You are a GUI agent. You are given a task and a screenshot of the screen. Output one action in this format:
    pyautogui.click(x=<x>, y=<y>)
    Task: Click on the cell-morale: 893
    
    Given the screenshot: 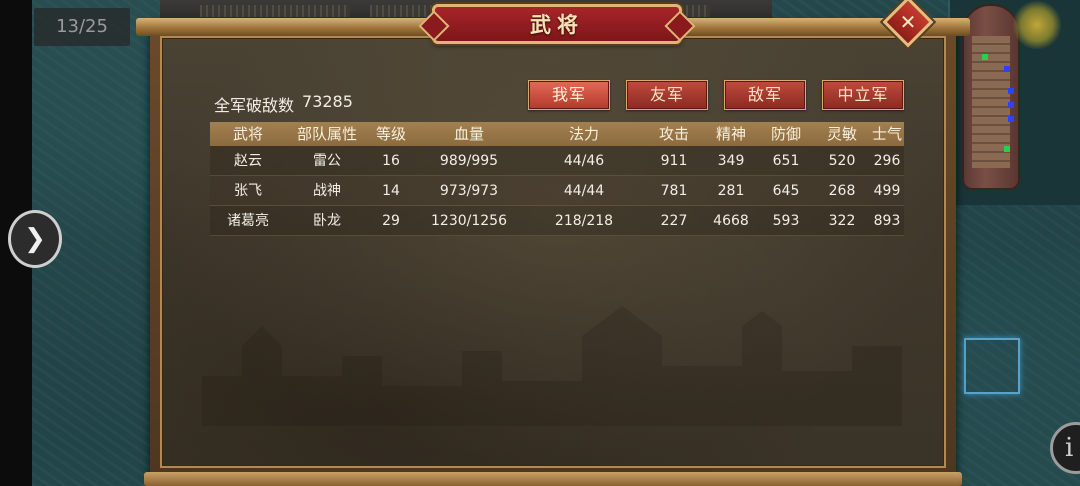 What is the action you would take?
    pyautogui.click(x=887, y=221)
    